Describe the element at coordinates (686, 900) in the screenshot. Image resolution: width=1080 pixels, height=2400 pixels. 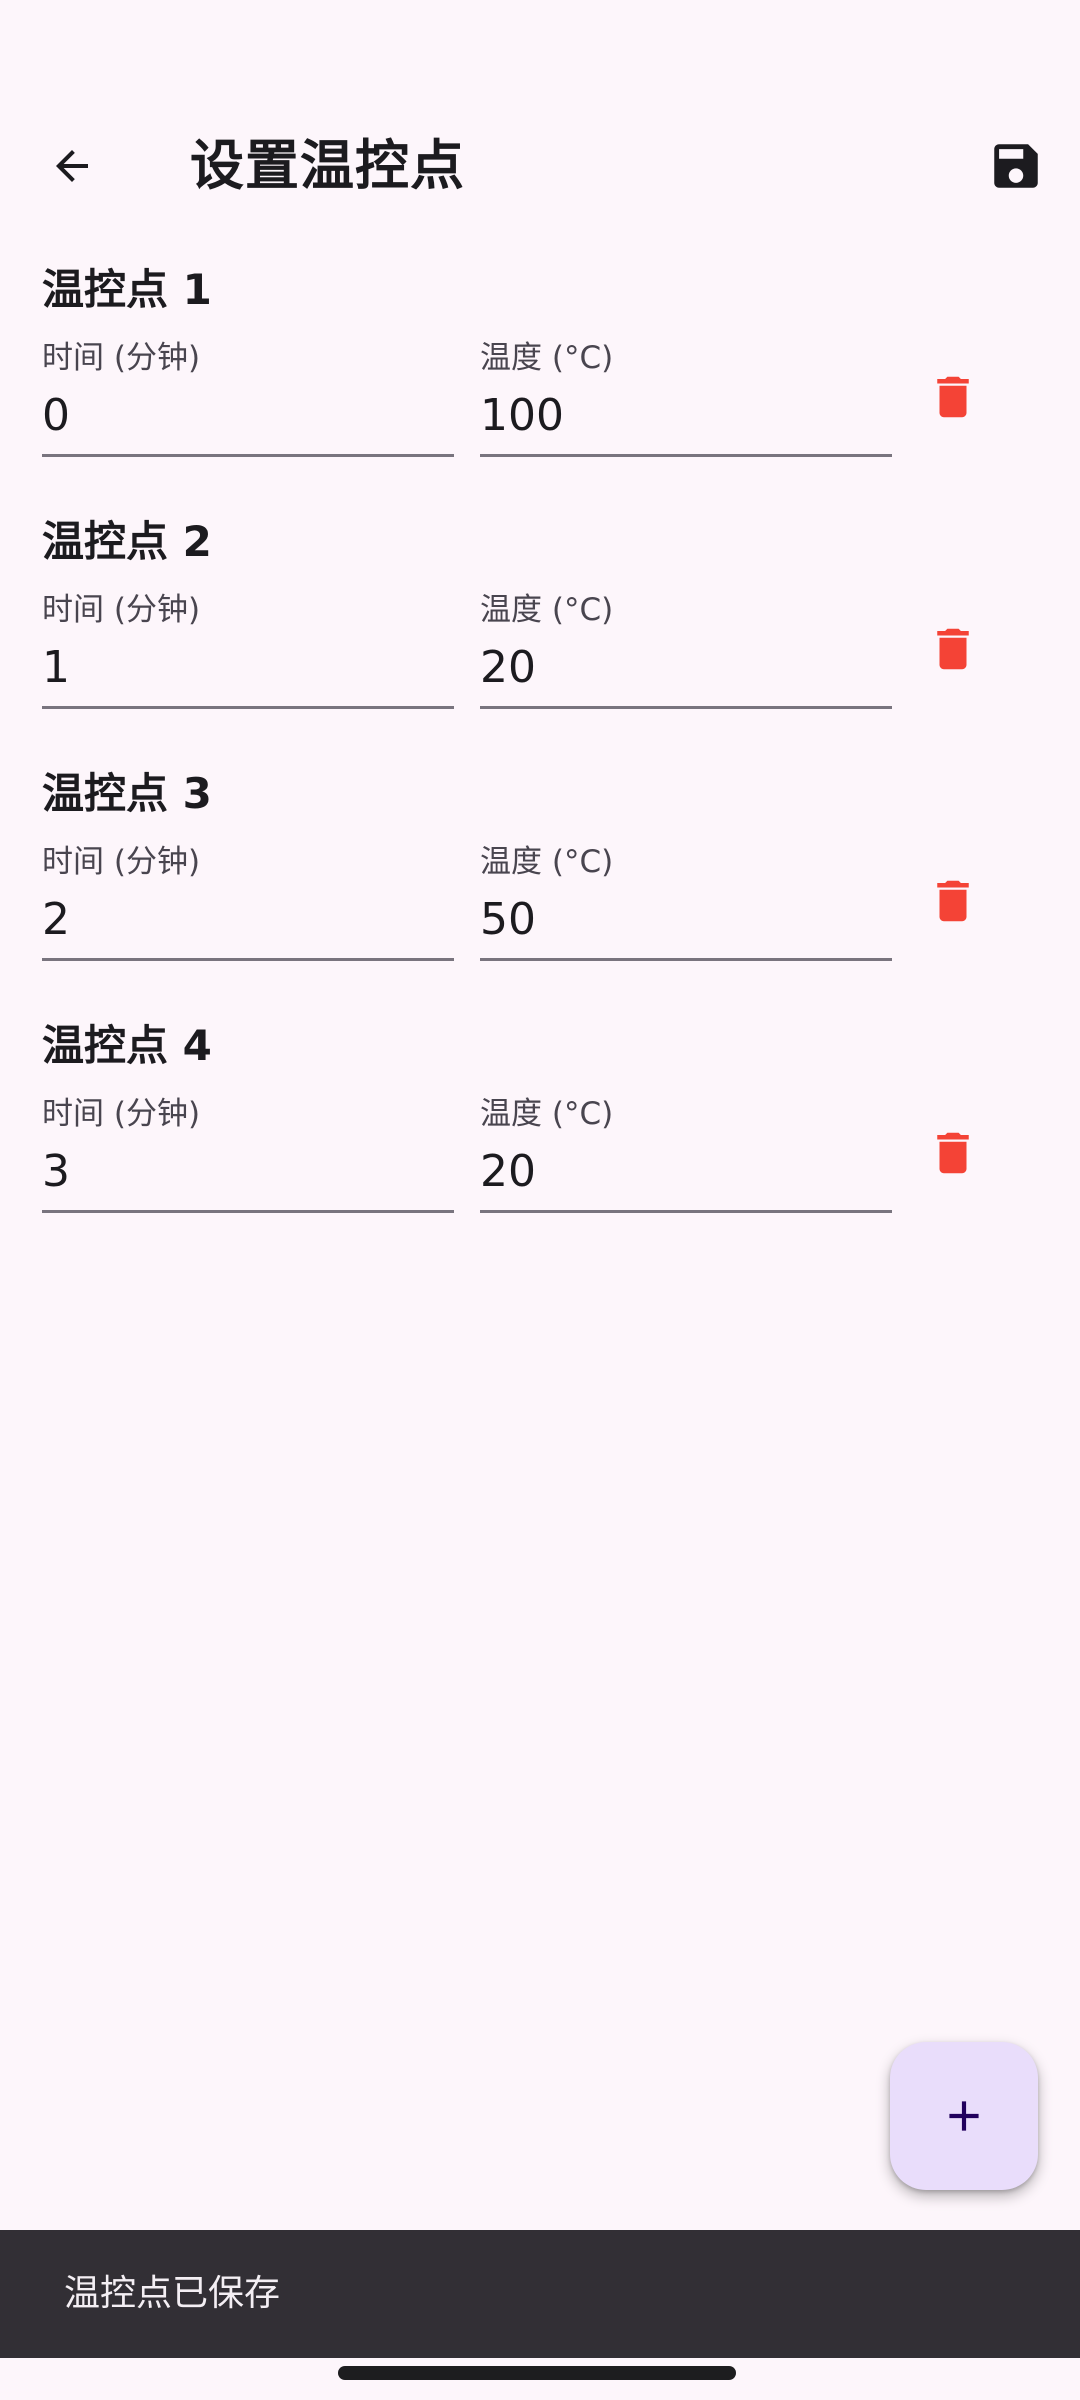
I see `temperature-field: 温度 (°C) 50` at that location.